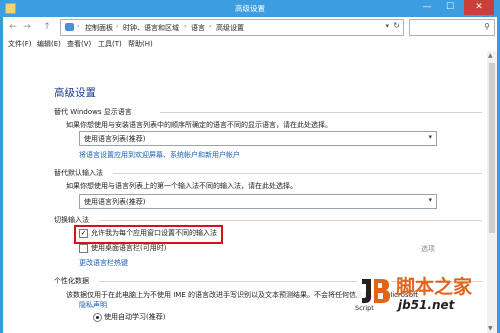 This screenshot has width=500, height=333. I want to click on auto-learning-radio, so click(97, 317).